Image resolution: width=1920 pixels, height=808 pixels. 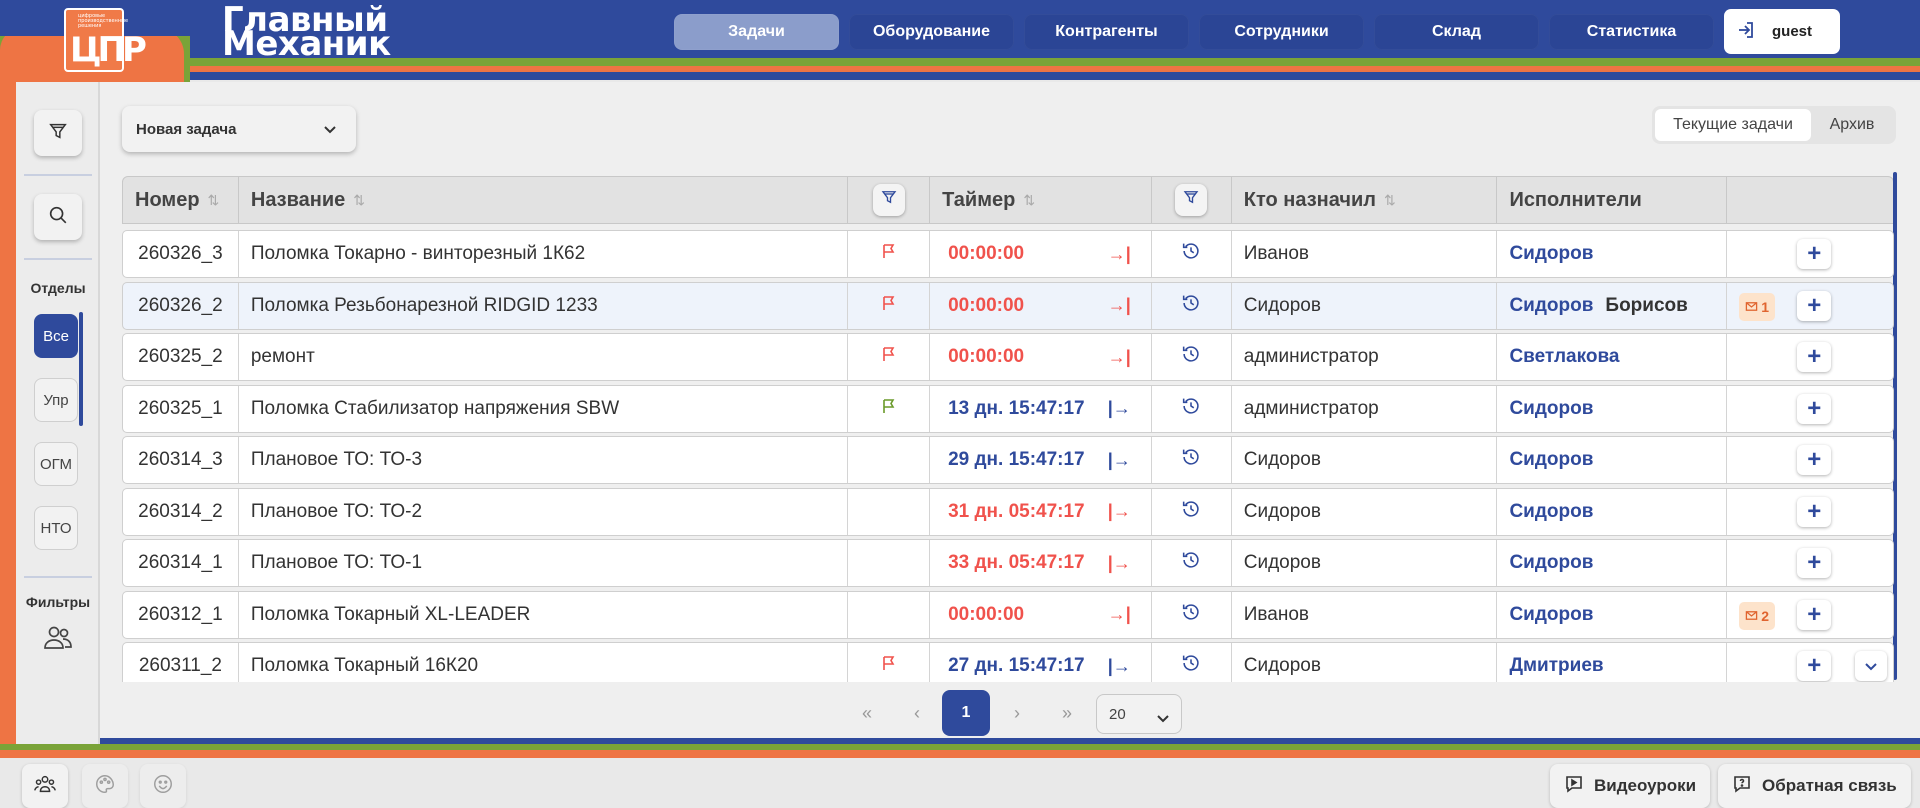 I want to click on department-upr: Упр, so click(x=56, y=400).